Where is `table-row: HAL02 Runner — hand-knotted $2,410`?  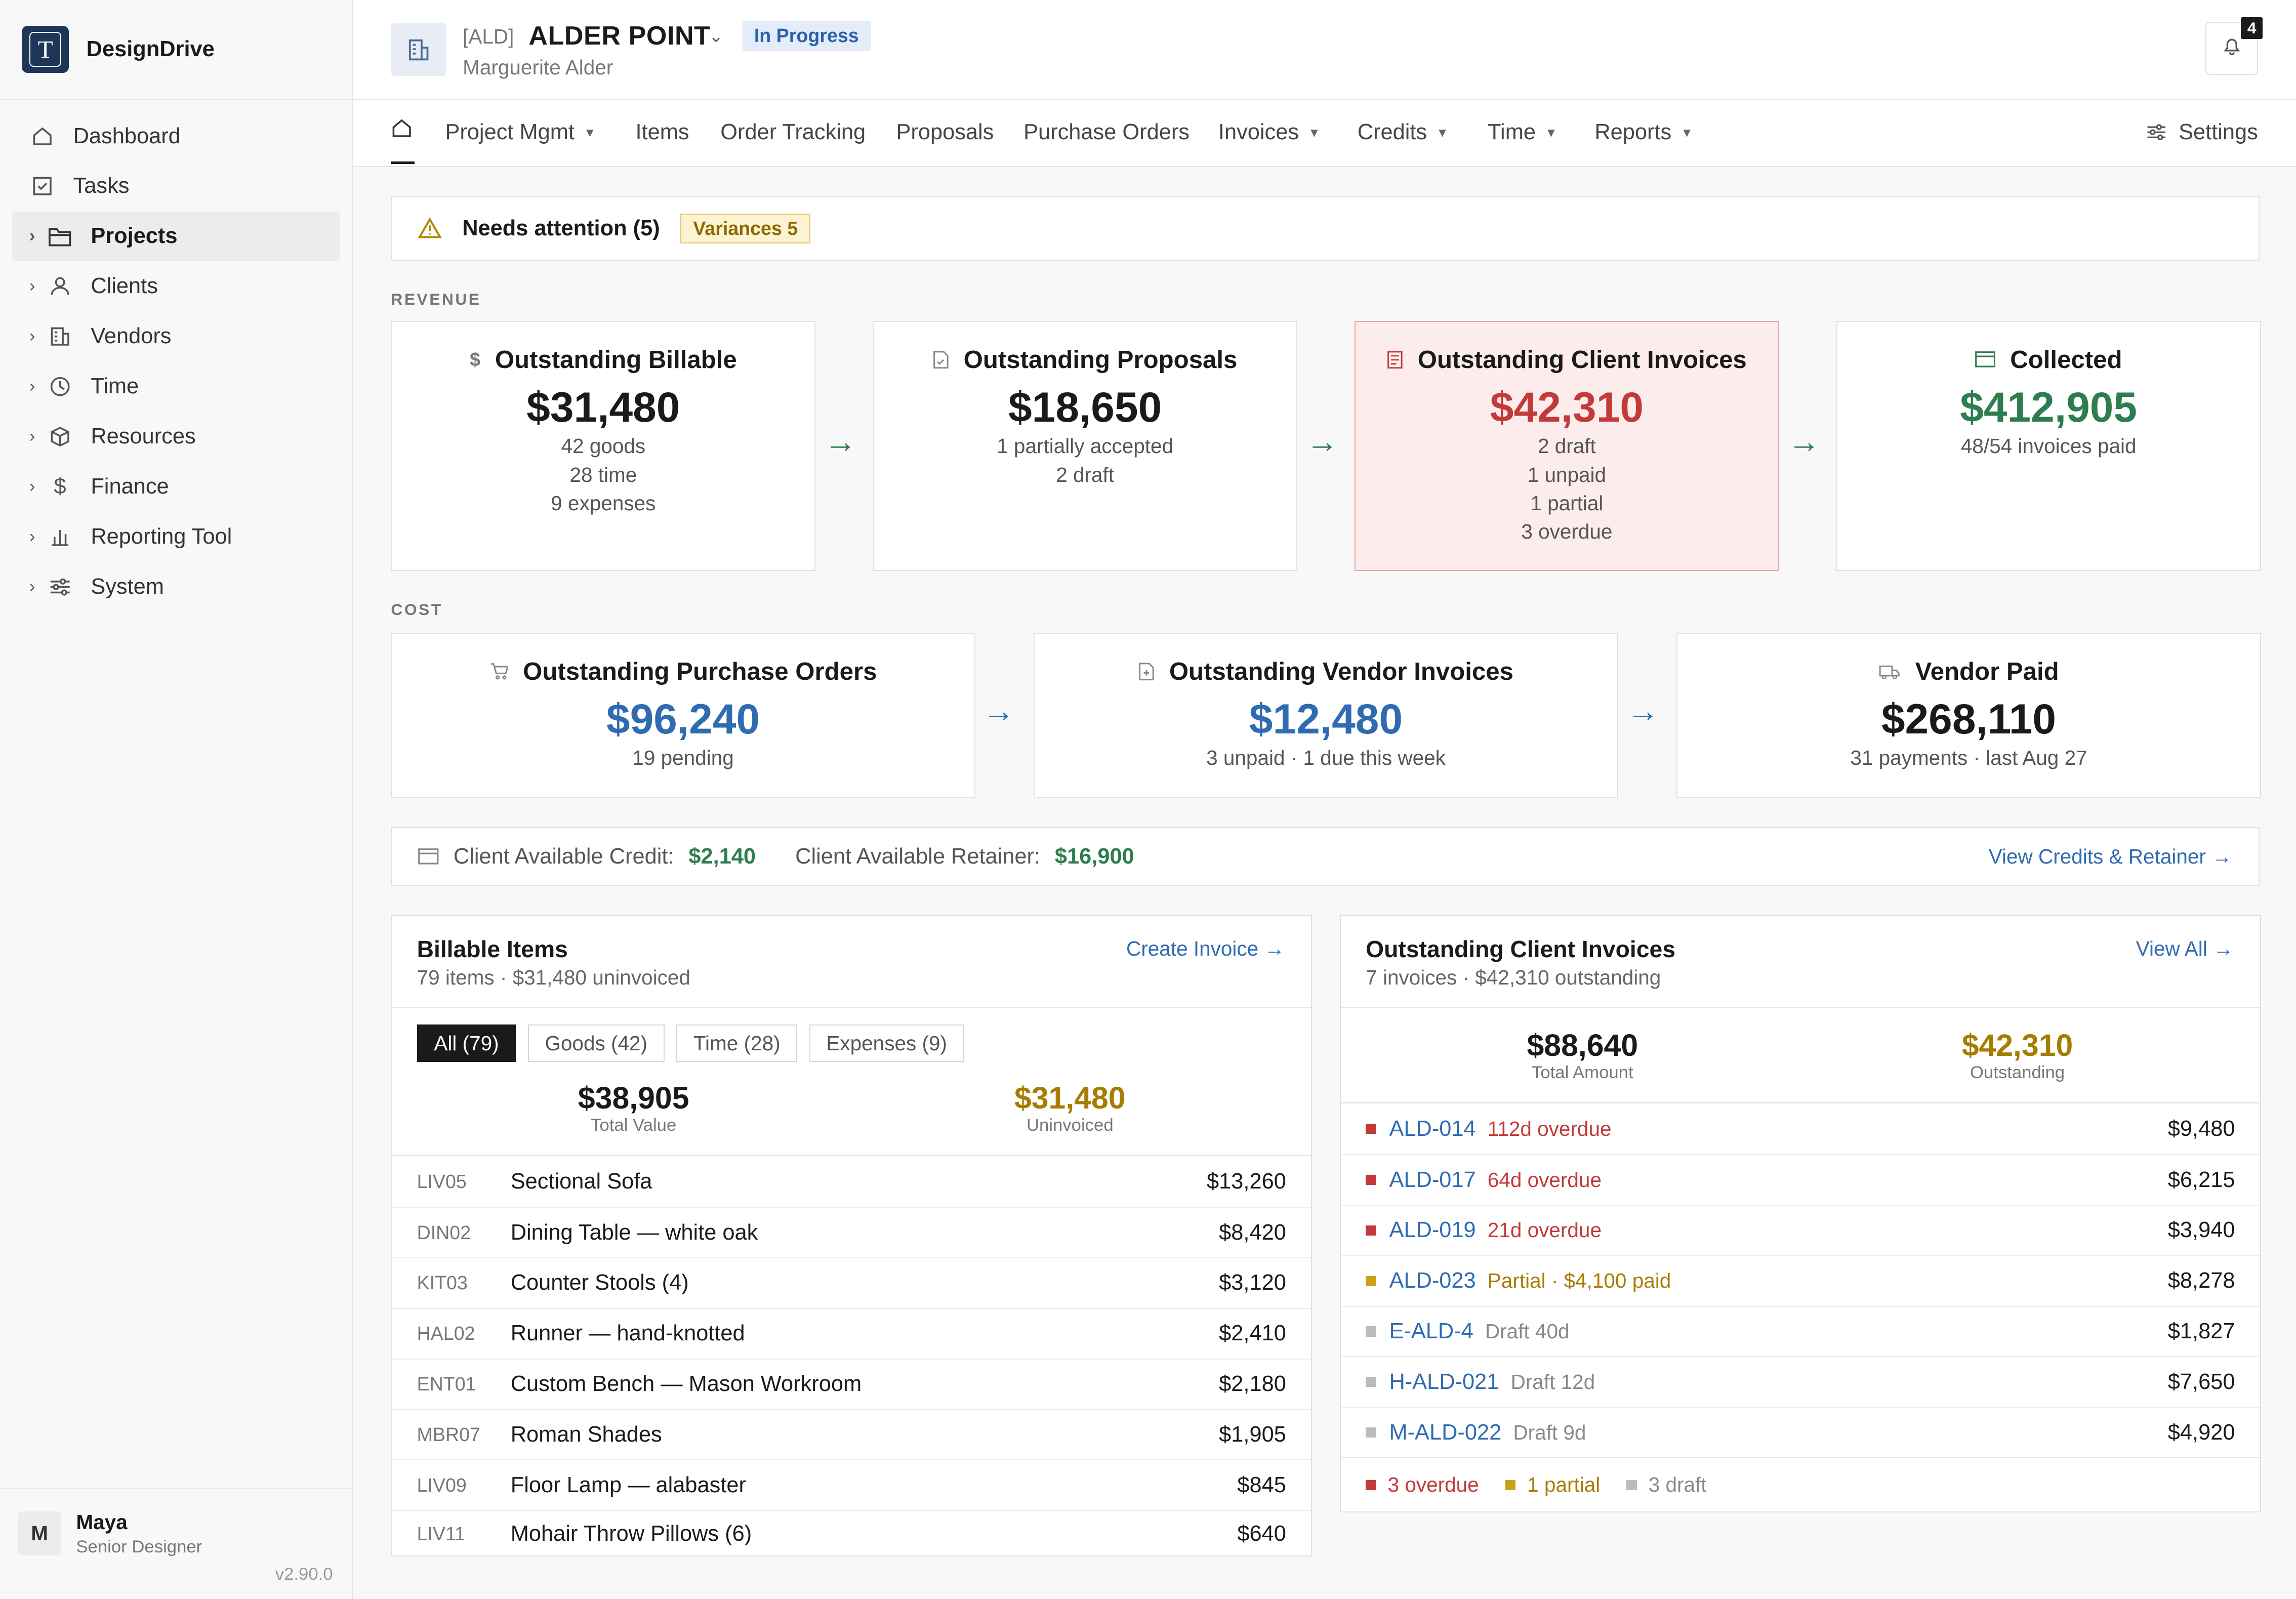 table-row: HAL02 Runner — hand-knotted $2,410 is located at coordinates (851, 1333).